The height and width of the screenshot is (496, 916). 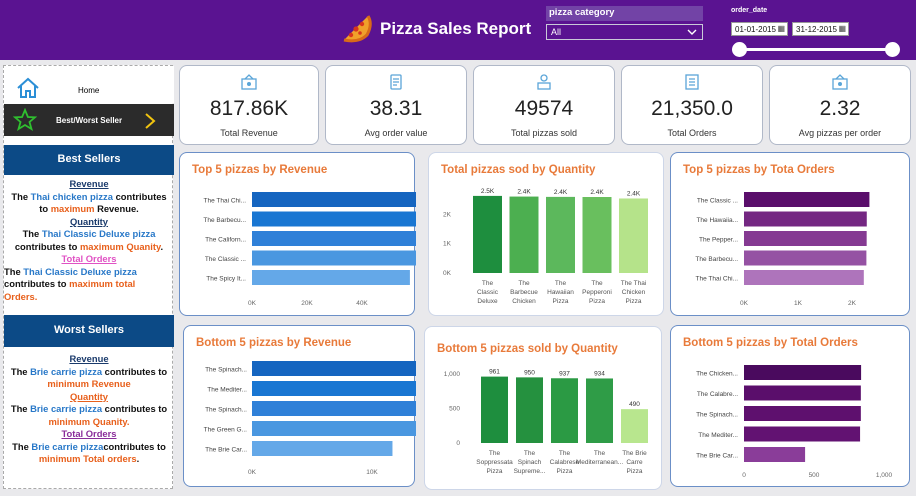 What do you see at coordinates (564, 373) in the screenshot?
I see `data-label: 937` at bounding box center [564, 373].